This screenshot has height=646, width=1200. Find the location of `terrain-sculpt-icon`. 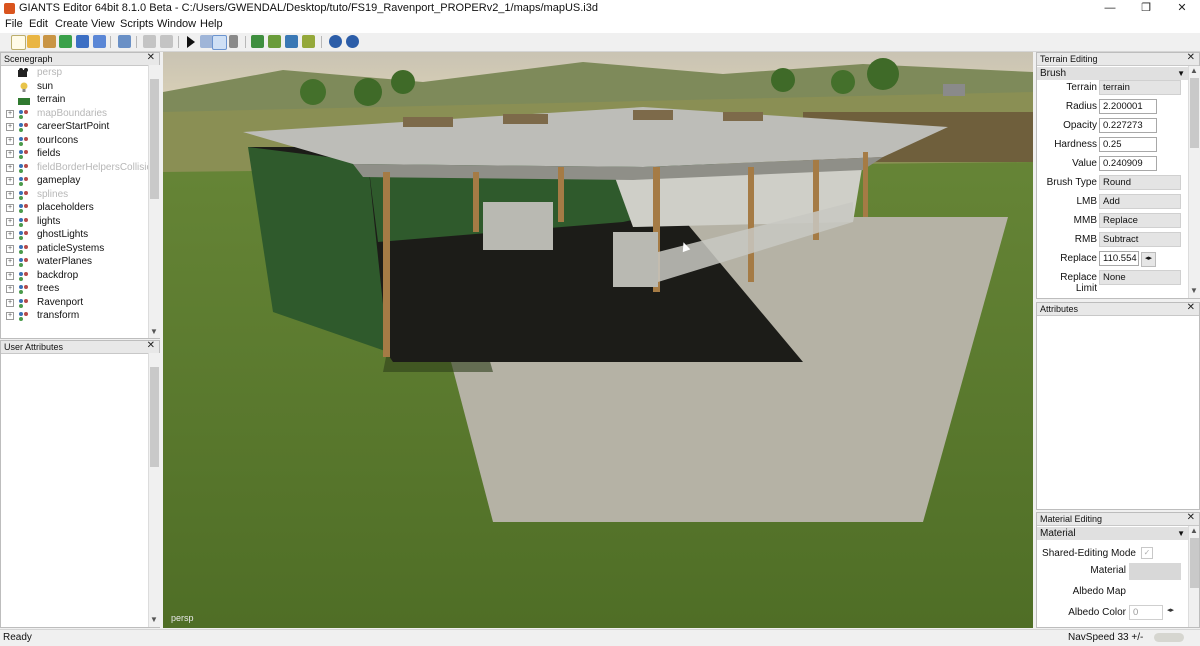

terrain-sculpt-icon is located at coordinates (257, 41).